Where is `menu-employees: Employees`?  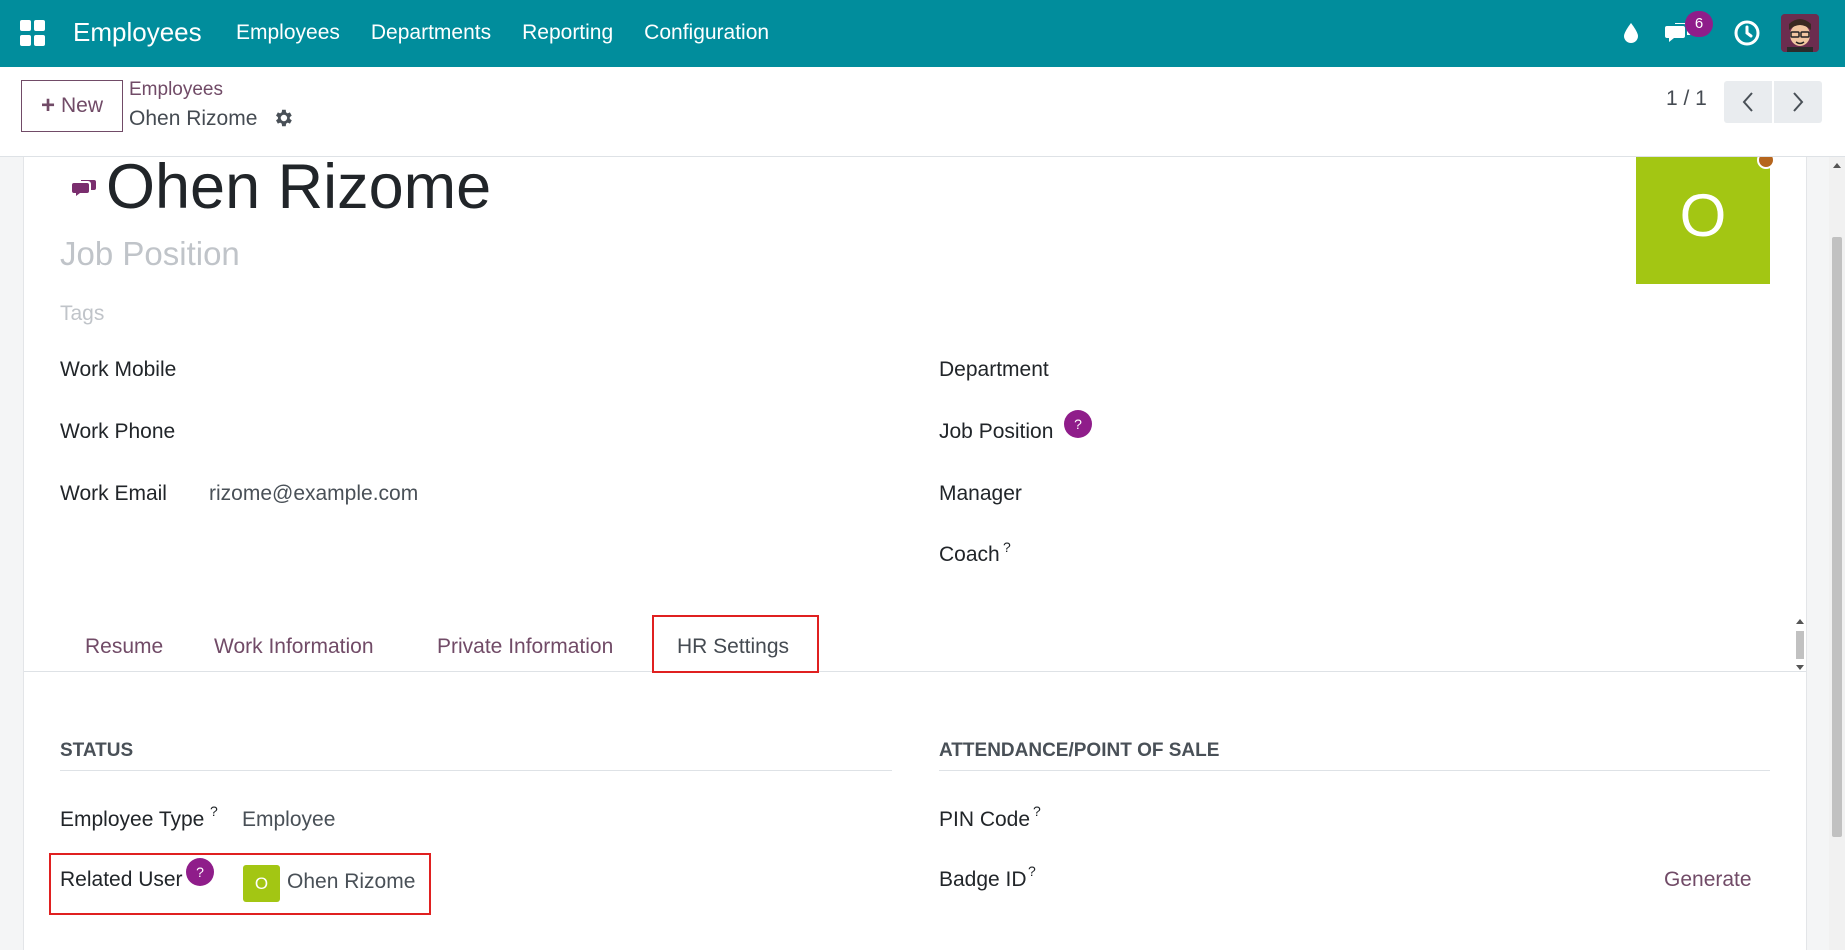
menu-employees: Employees is located at coordinates (288, 33).